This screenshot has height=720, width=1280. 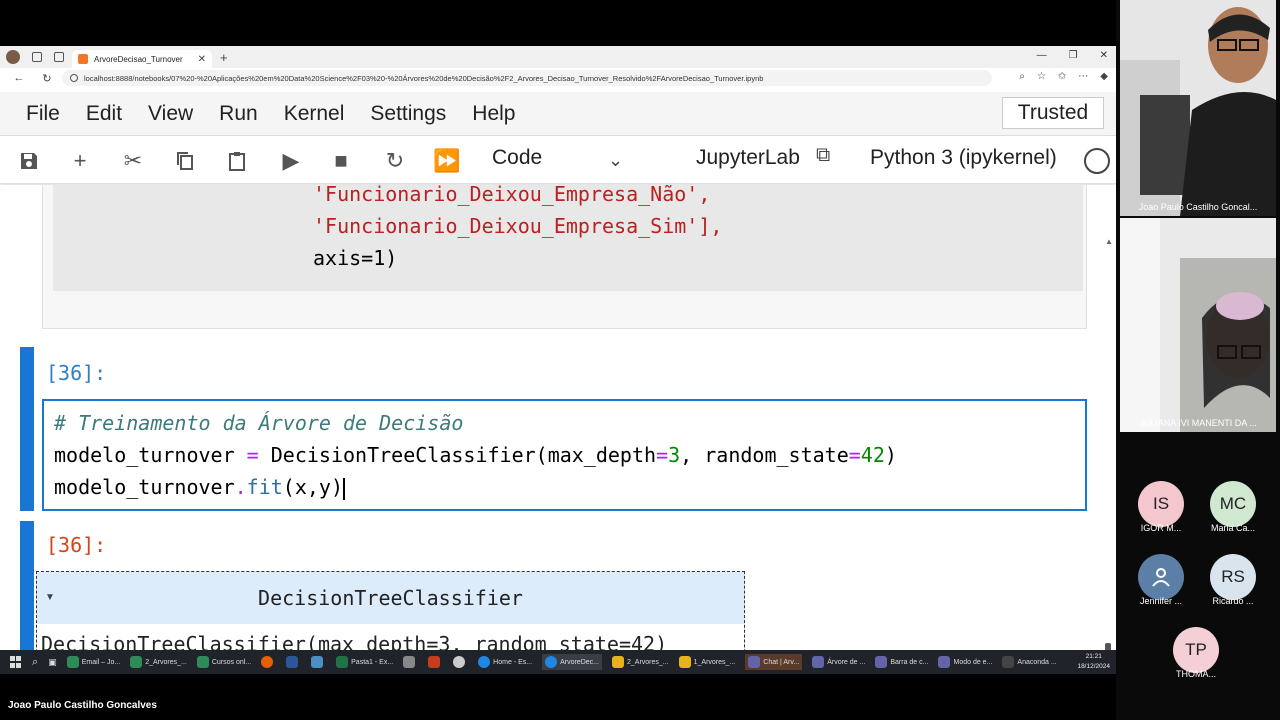 What do you see at coordinates (748, 158) in the screenshot?
I see `open-in-jupyterlab-link: JupyterLab` at bounding box center [748, 158].